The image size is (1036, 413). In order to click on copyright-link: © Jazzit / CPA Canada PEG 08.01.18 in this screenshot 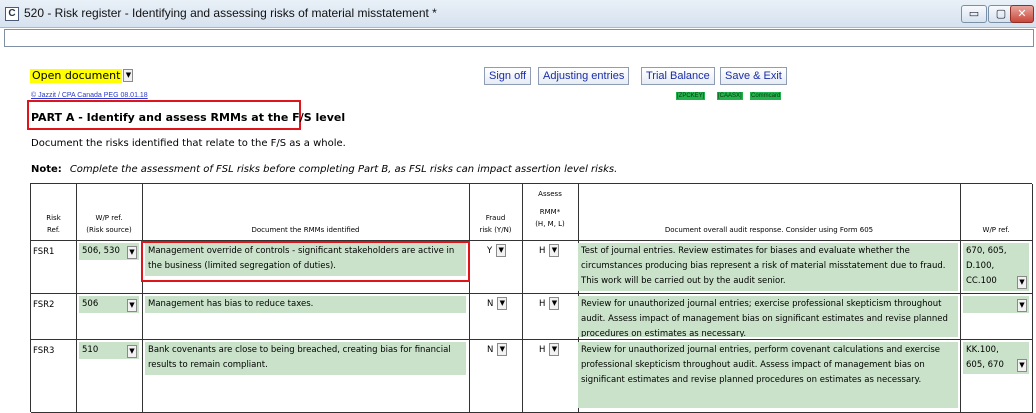, I will do `click(89, 95)`.